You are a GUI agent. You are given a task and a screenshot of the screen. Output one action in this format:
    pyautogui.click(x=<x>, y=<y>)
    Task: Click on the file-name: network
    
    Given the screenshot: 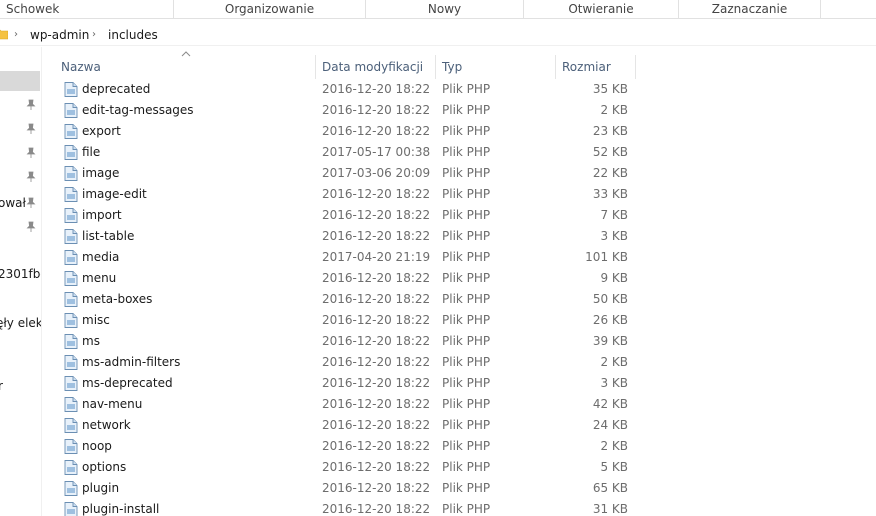 What is the action you would take?
    pyautogui.click(x=106, y=425)
    